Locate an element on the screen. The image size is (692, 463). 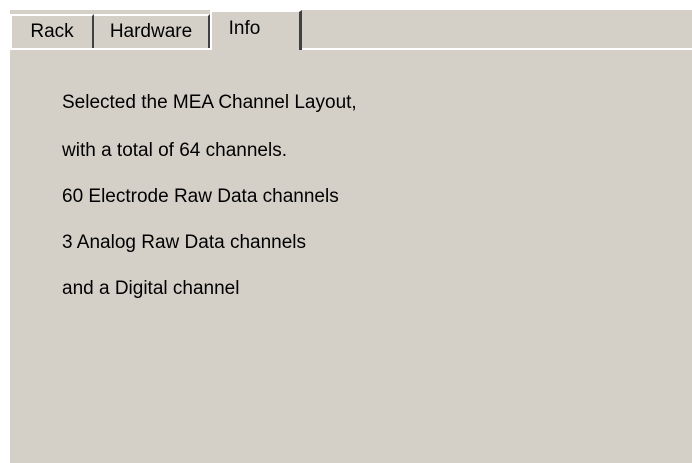
tab-hardware: Hardware is located at coordinates (152, 31).